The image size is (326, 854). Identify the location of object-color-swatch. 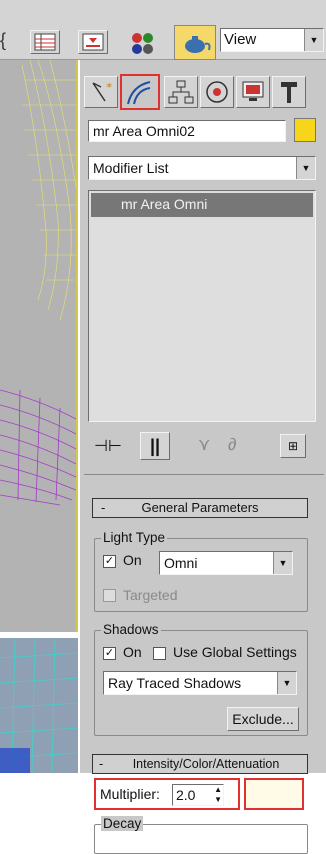
(305, 130).